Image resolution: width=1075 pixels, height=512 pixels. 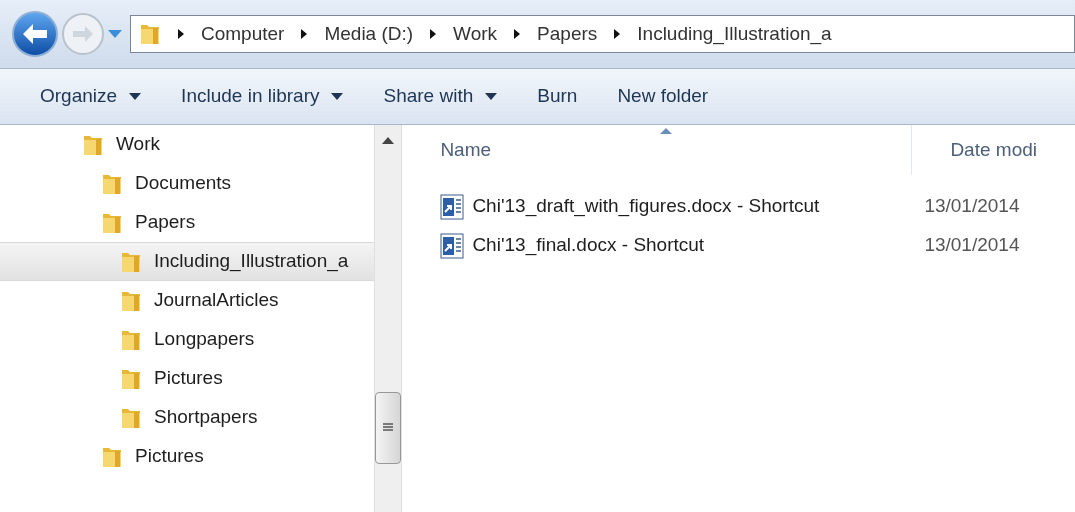 What do you see at coordinates (187, 300) in the screenshot?
I see `tree-item: JournalArticles` at bounding box center [187, 300].